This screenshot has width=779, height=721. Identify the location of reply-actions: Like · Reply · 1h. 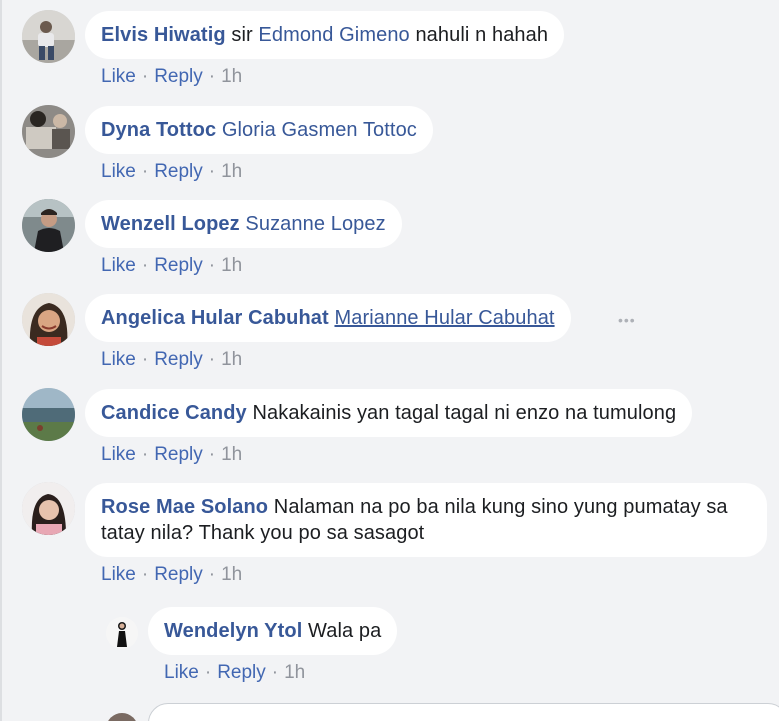
(234, 673).